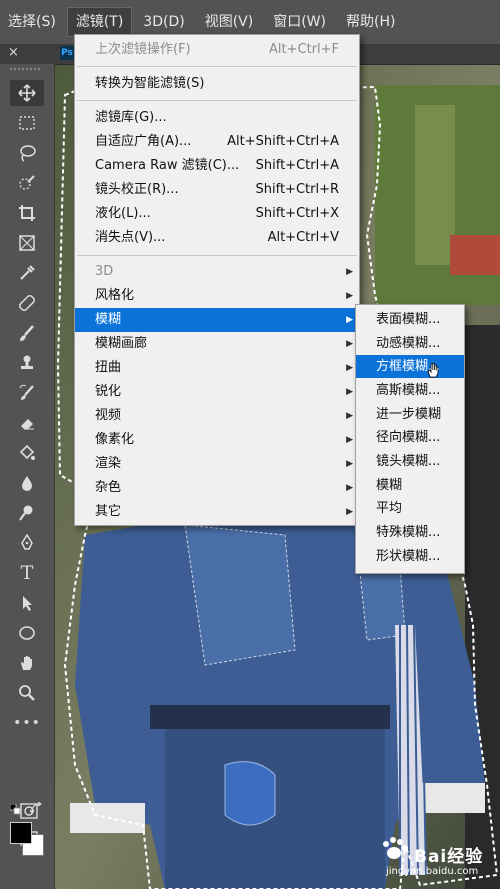 The height and width of the screenshot is (889, 500). I want to click on baidu-jingyan-watermark: Bai经验 jingyan.baidu.com, so click(437, 860).